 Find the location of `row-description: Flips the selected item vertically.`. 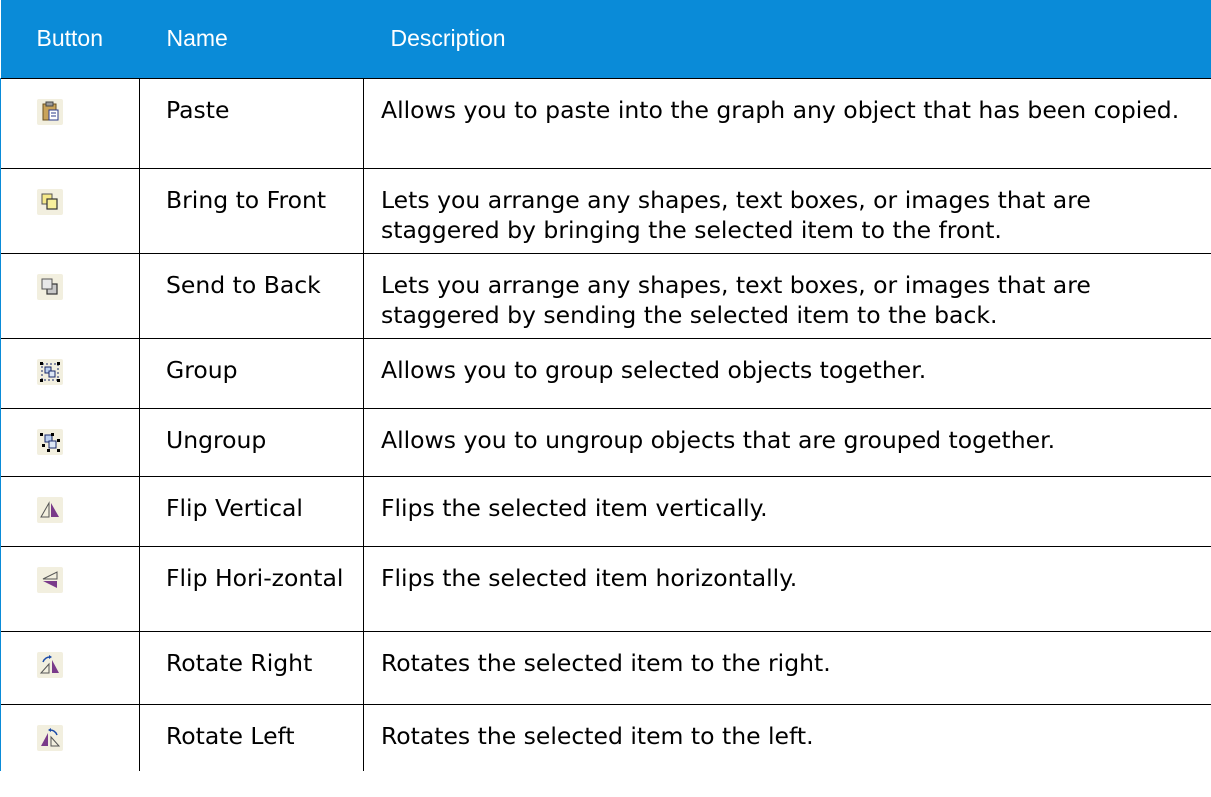

row-description: Flips the selected item vertically. is located at coordinates (787, 510).